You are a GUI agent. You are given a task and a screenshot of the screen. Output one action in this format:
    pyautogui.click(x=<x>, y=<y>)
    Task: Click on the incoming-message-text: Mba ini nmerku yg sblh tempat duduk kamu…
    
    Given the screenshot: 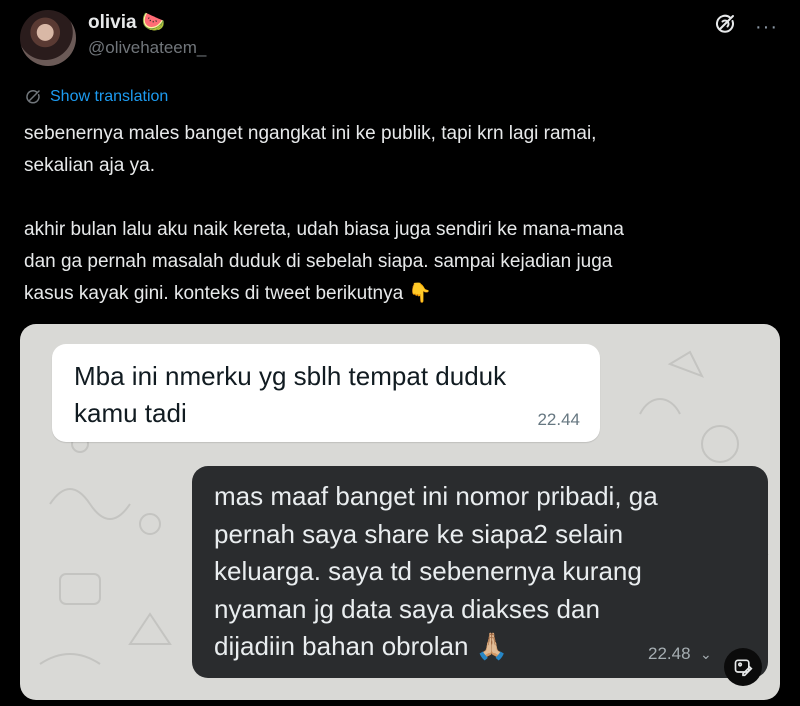 What is the action you would take?
    pyautogui.click(x=290, y=394)
    